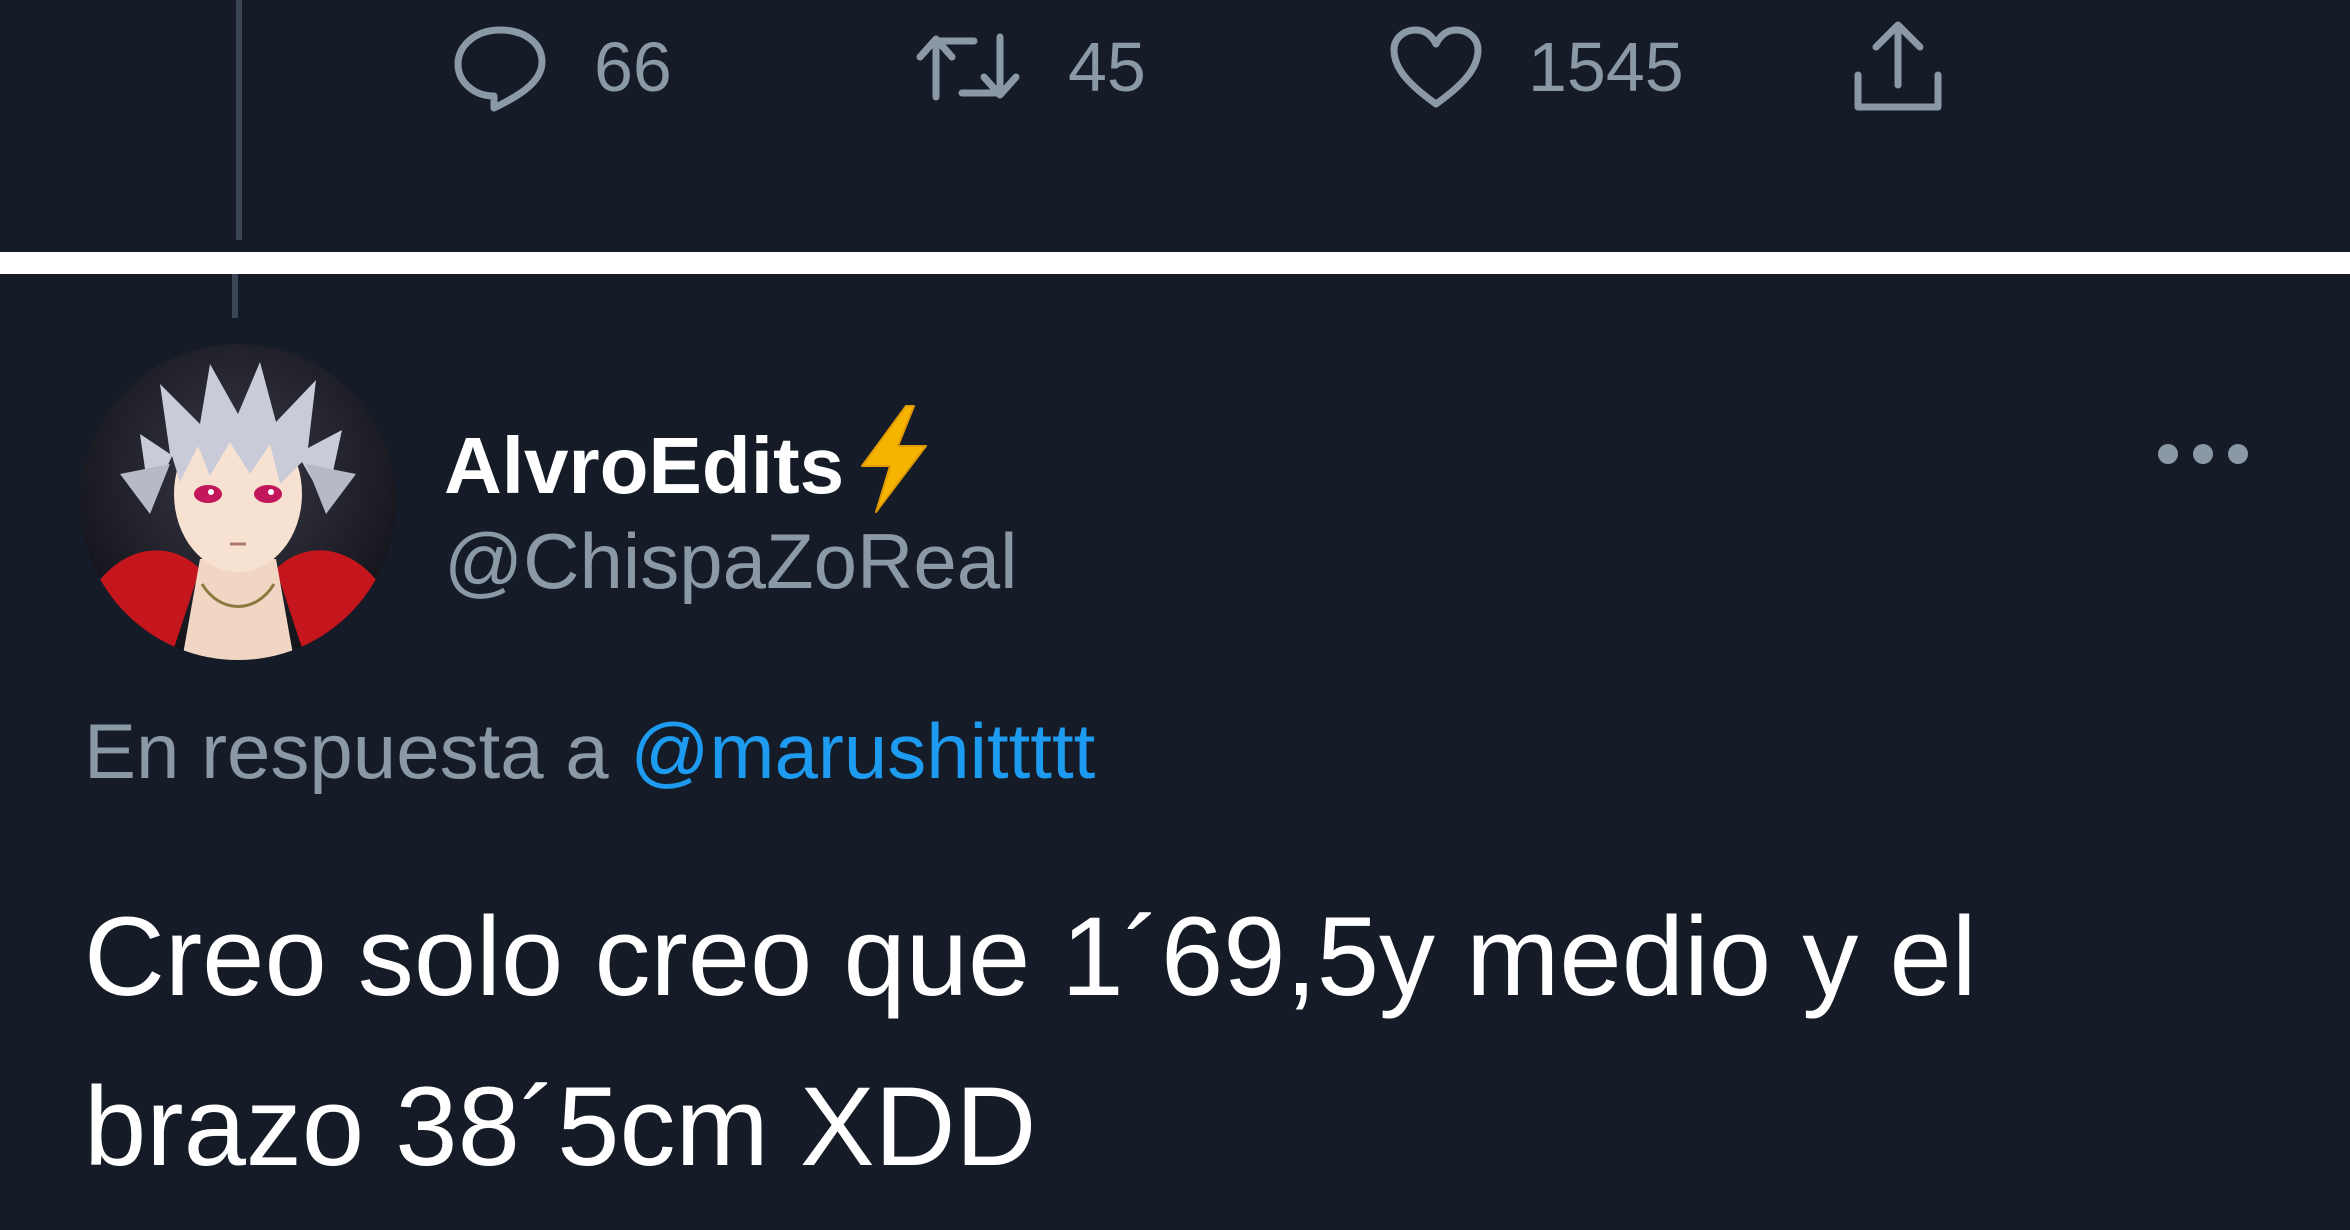 The width and height of the screenshot is (2350, 1230). I want to click on display-name: AlvroEdits, so click(688, 465).